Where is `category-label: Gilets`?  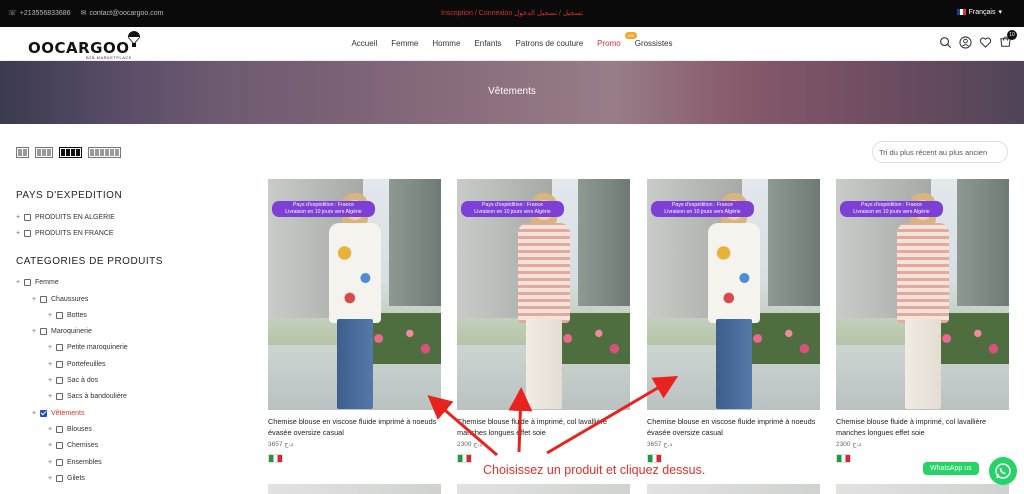
category-label: Gilets is located at coordinates (76, 478).